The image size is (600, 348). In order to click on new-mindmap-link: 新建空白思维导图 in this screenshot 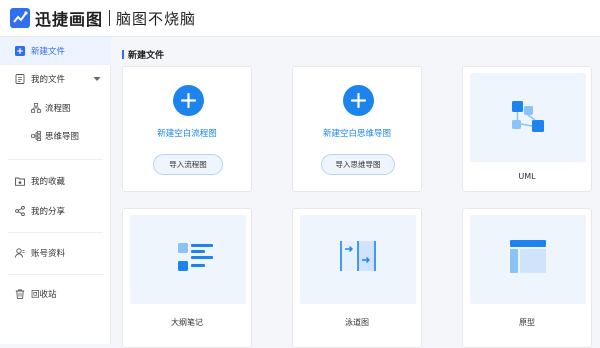, I will do `click(357, 133)`.